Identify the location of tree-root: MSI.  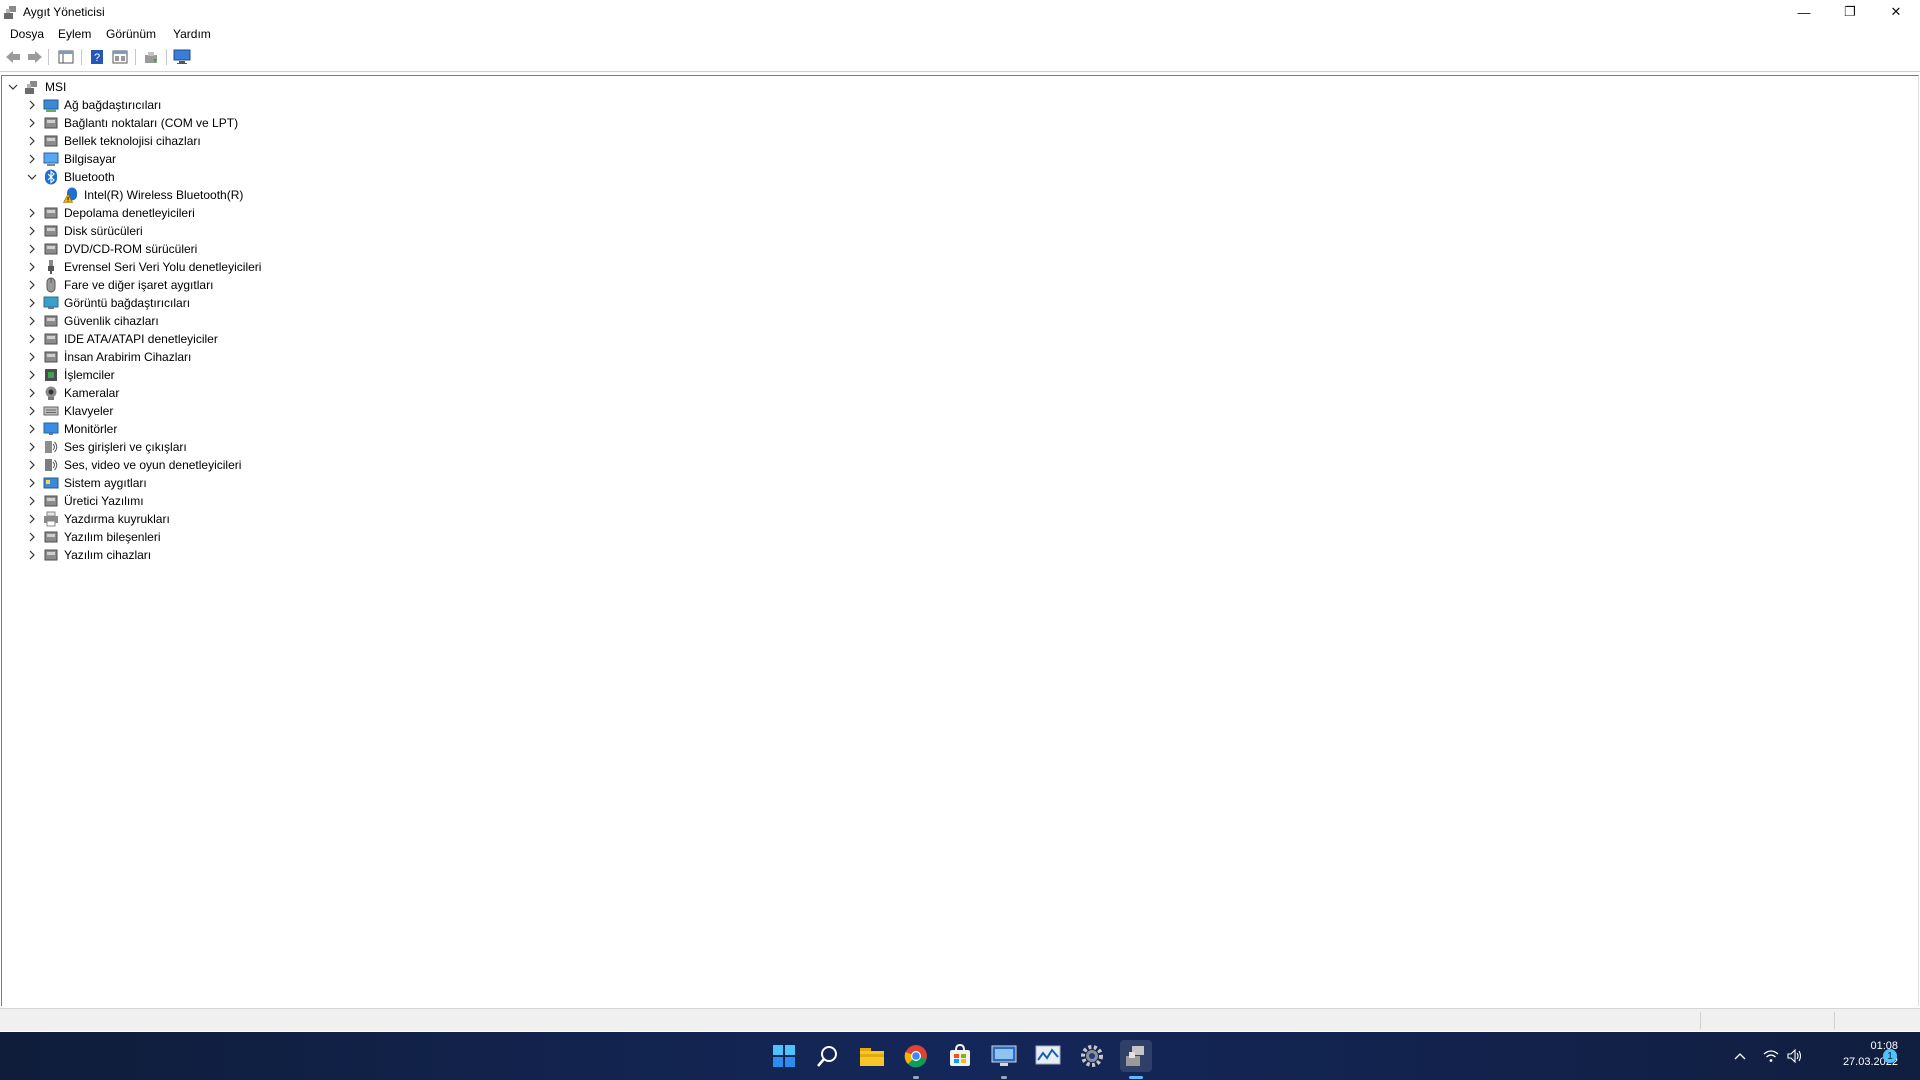
(36, 87).